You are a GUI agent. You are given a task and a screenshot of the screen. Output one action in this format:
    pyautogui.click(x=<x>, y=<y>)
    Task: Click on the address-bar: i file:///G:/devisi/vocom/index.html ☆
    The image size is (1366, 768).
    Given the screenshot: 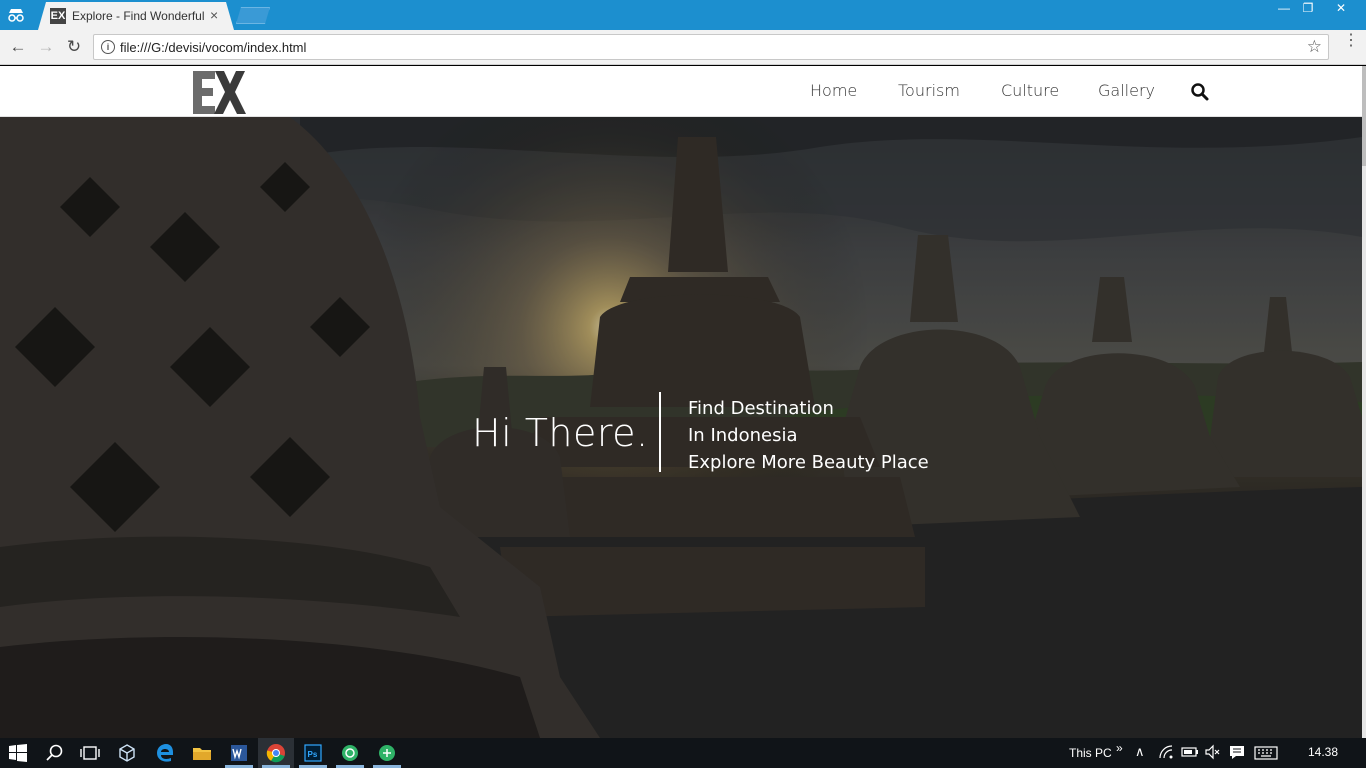 What is the action you would take?
    pyautogui.click(x=711, y=47)
    